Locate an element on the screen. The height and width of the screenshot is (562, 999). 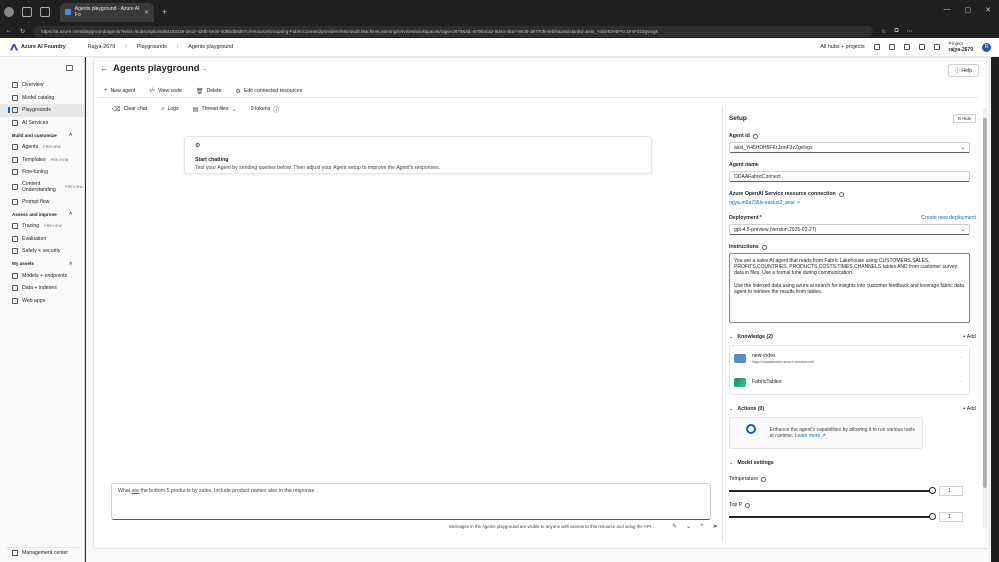
maximize-icon: ▢ is located at coordinates (968, 10).